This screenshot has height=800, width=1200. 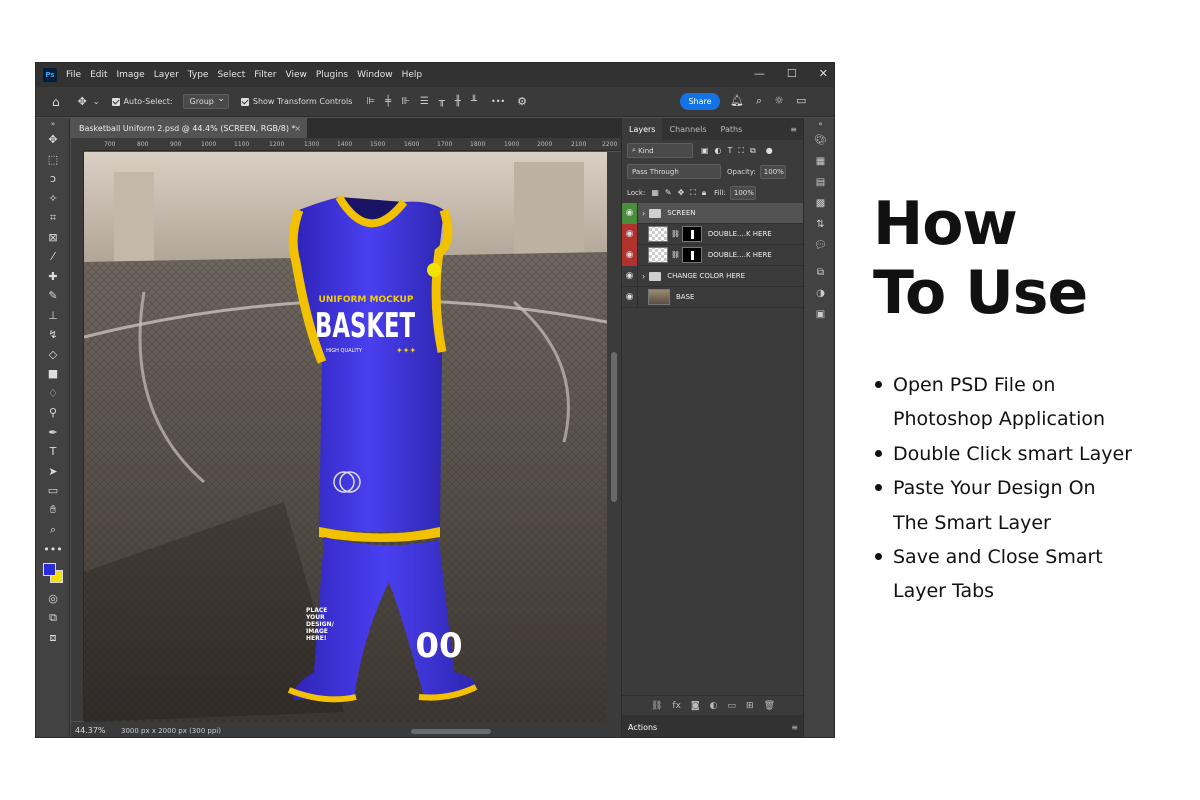 What do you see at coordinates (142, 101) in the screenshot?
I see `auto-select-checkbox: Auto-Select:` at bounding box center [142, 101].